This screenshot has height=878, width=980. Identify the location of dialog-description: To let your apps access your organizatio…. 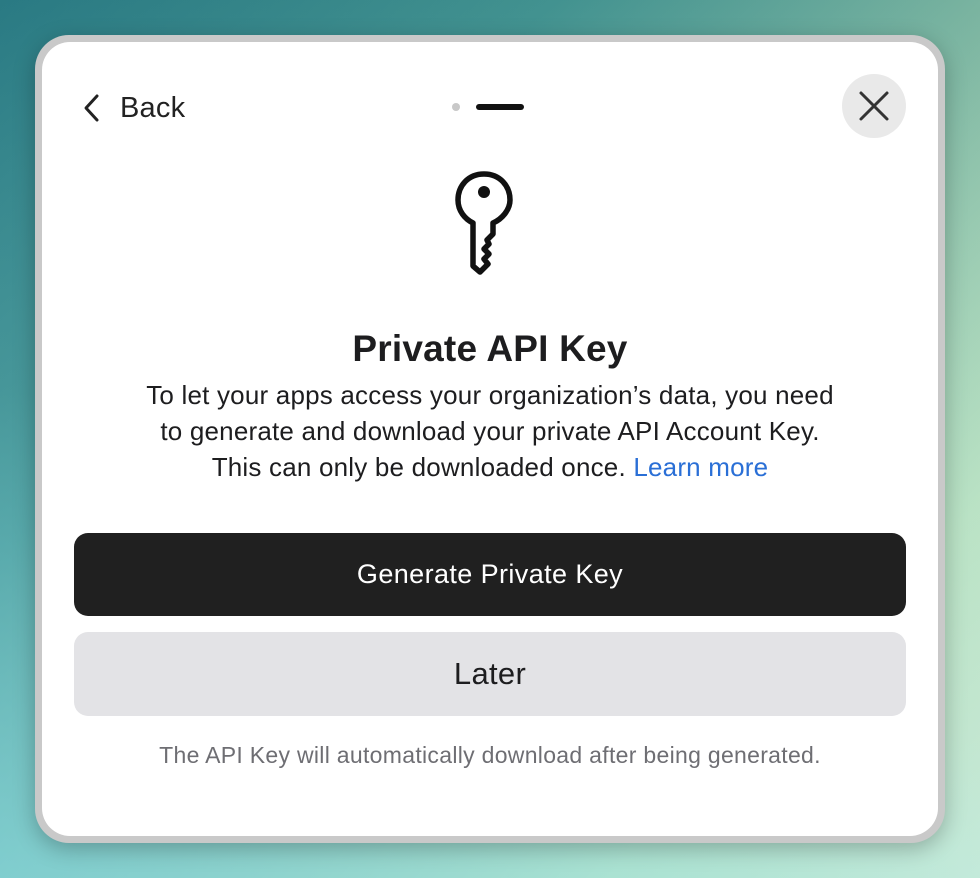
(490, 431).